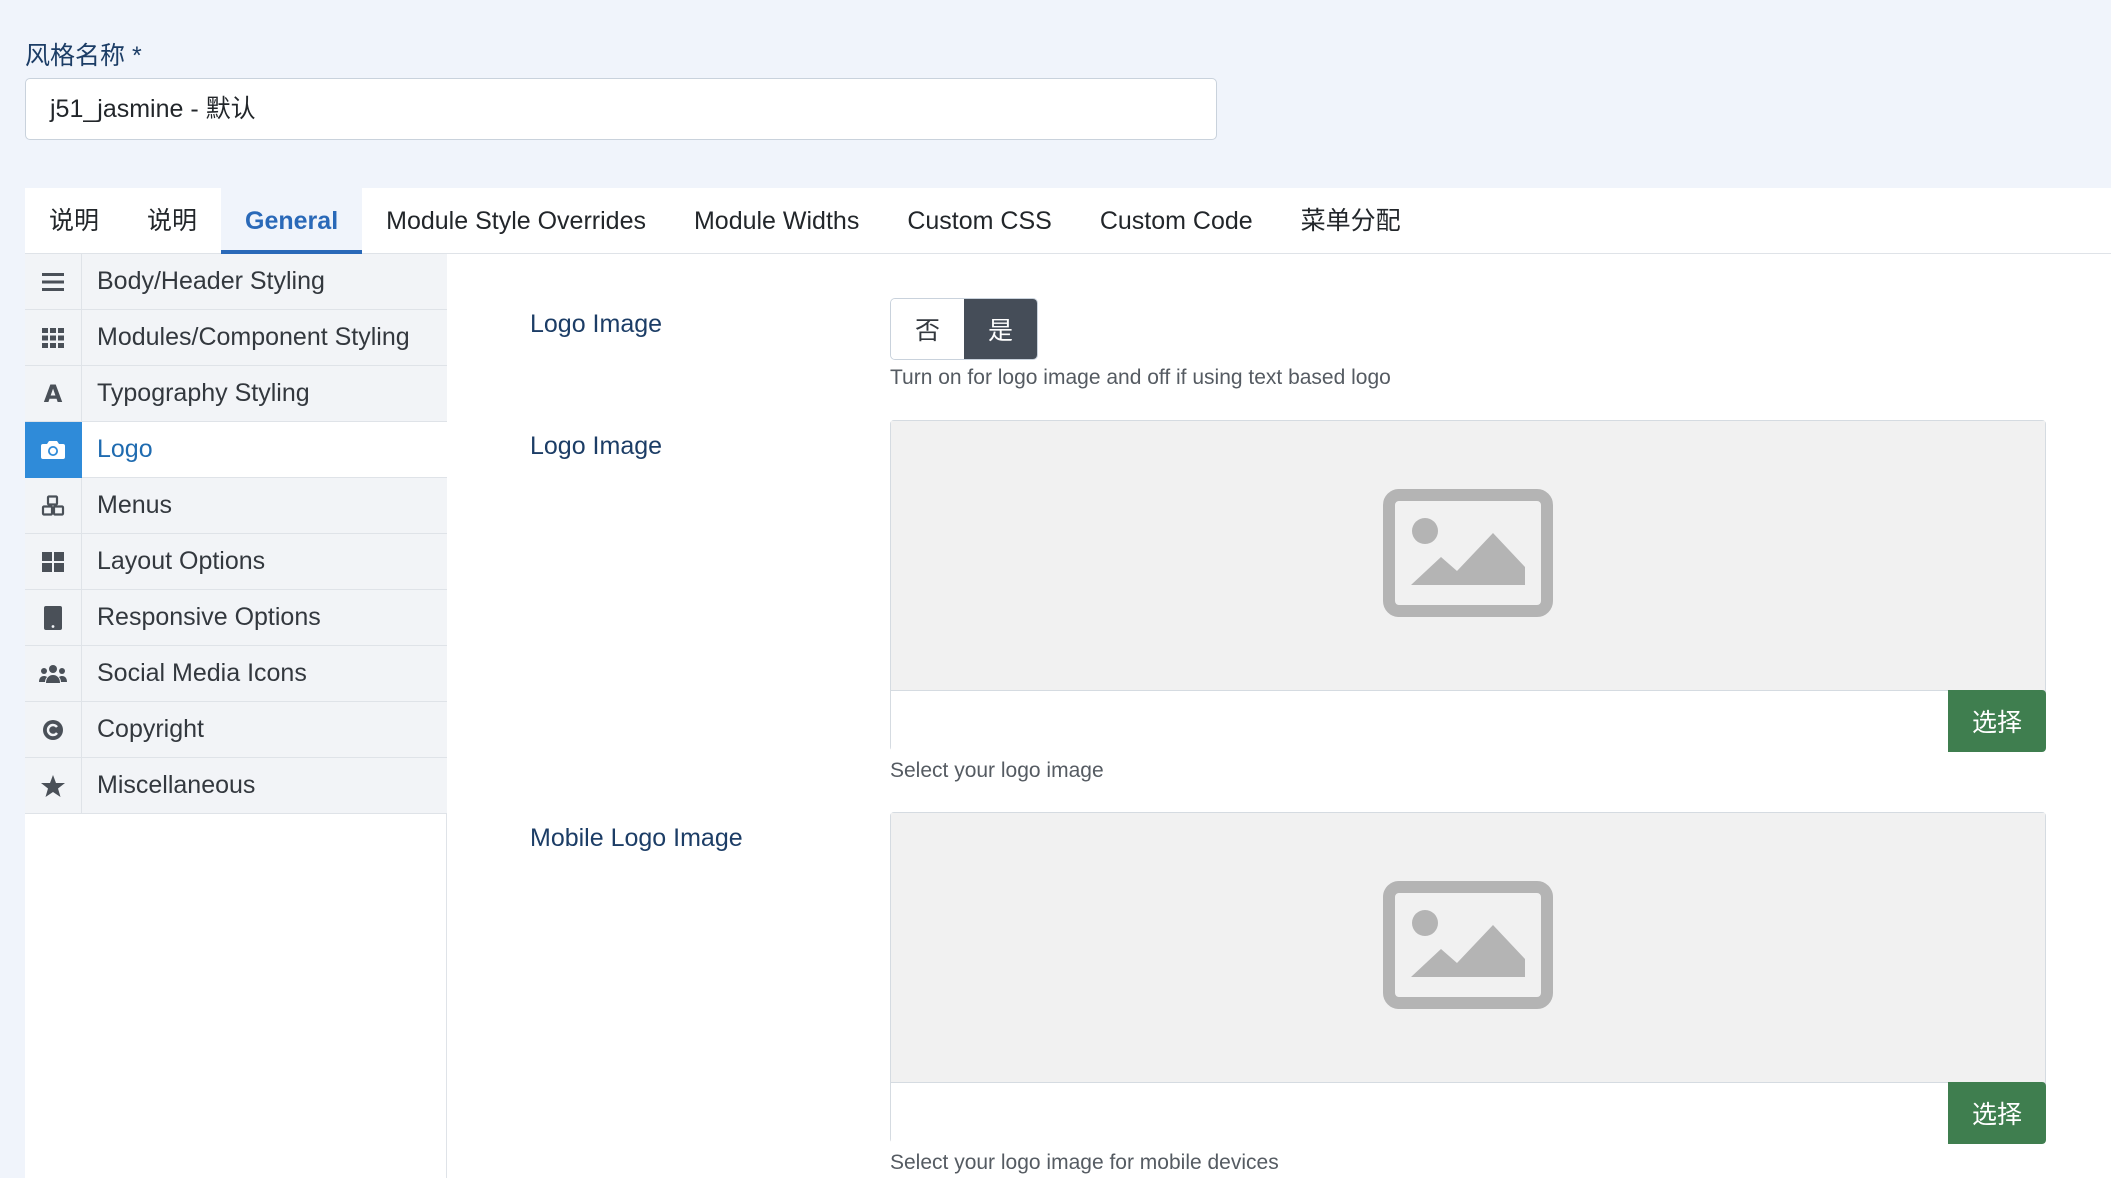 The width and height of the screenshot is (2111, 1178). I want to click on sidebar-item-label: Responsive Options, so click(209, 617).